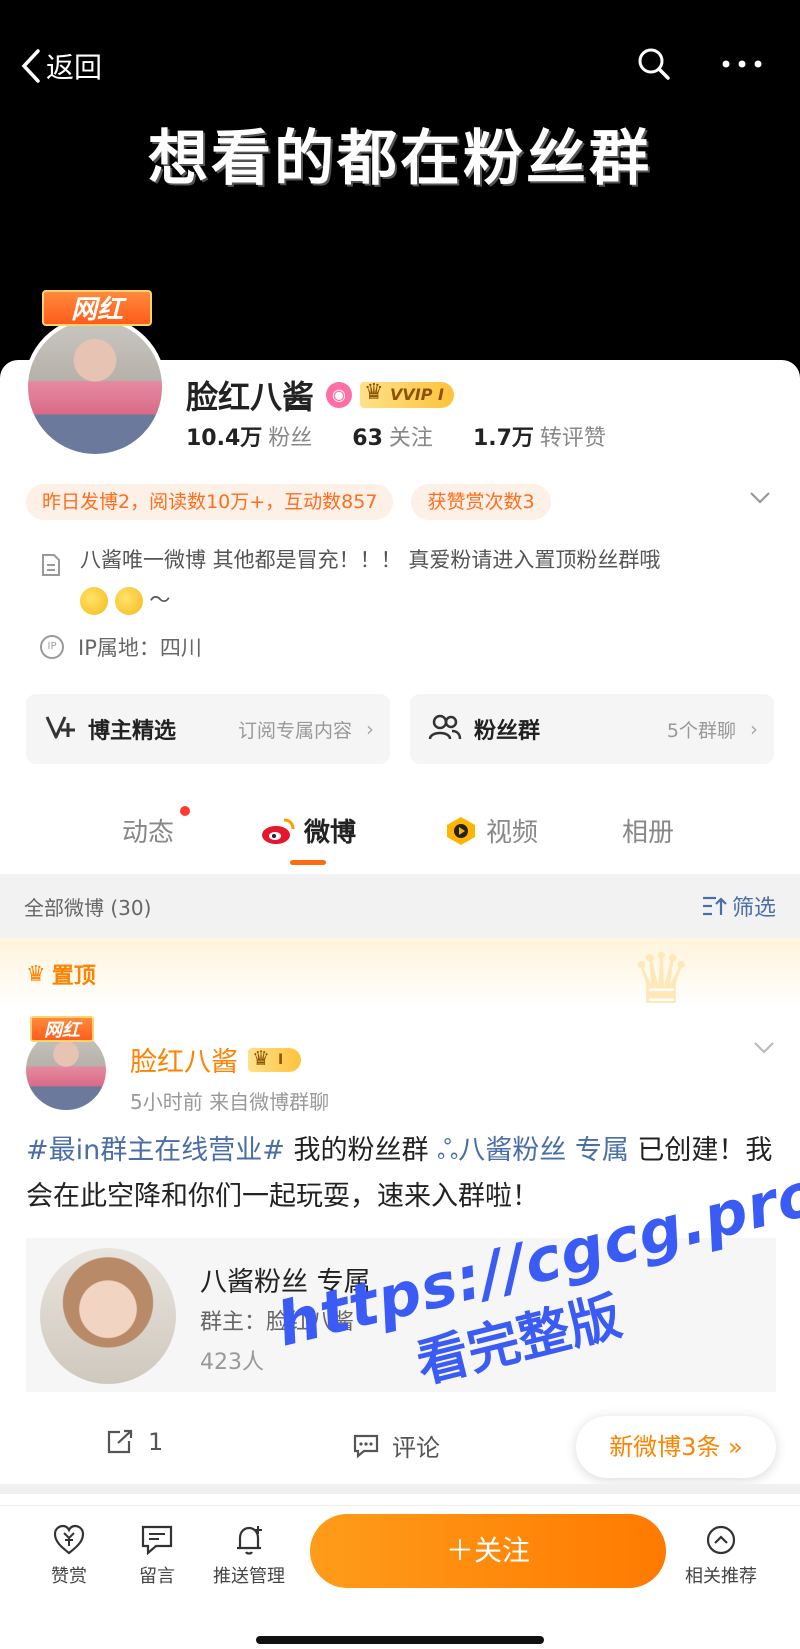 The image size is (800, 1649). What do you see at coordinates (507, 731) in the screenshot?
I see `fan-group-label: 粉丝群` at bounding box center [507, 731].